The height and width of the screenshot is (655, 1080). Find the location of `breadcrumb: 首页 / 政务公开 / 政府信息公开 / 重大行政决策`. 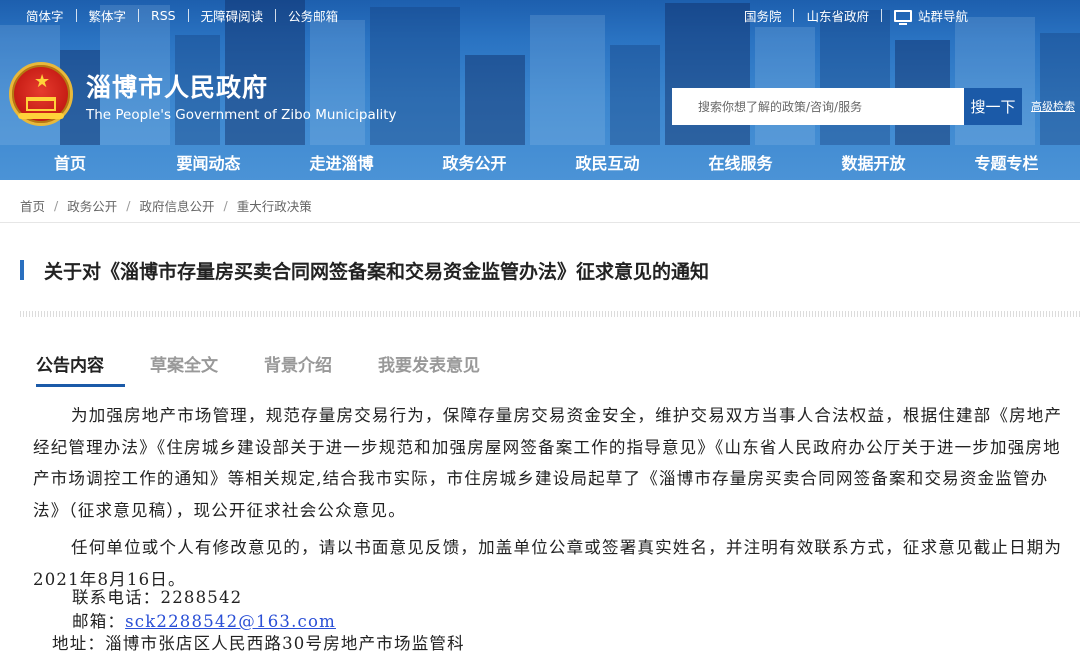

breadcrumb: 首页 / 政务公开 / 政府信息公开 / 重大行政决策 is located at coordinates (166, 205).